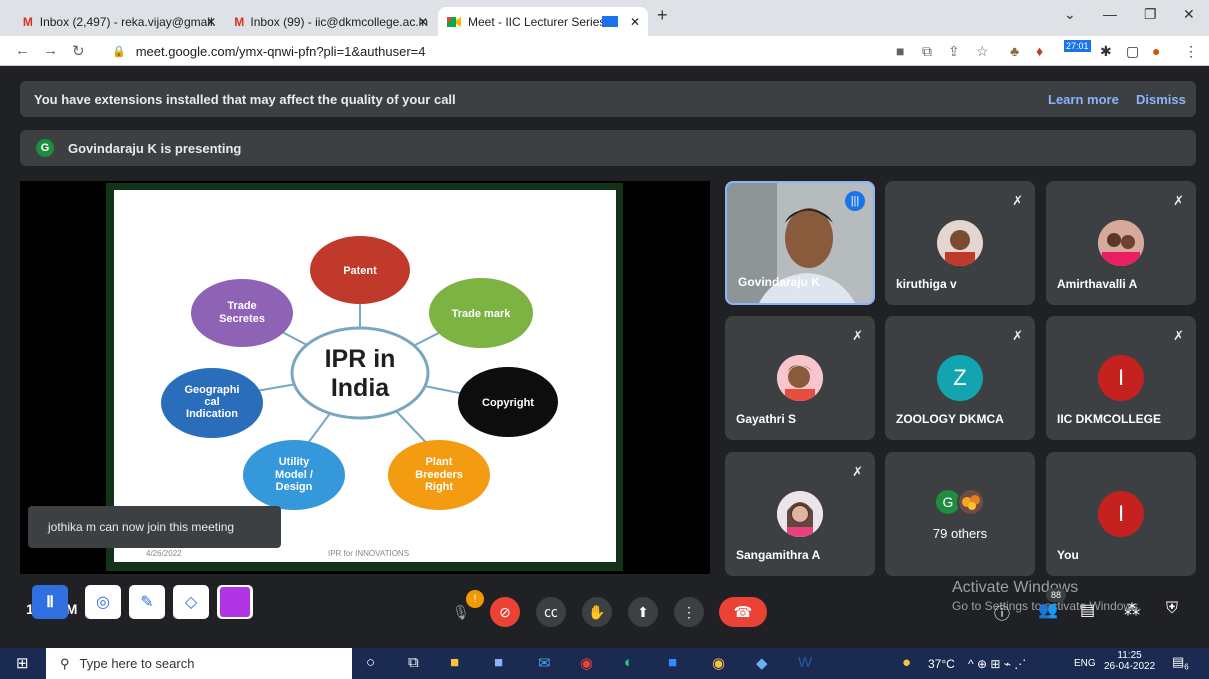 The width and height of the screenshot is (1209, 679). What do you see at coordinates (1048, 610) in the screenshot?
I see `people-icon: 👥` at bounding box center [1048, 610].